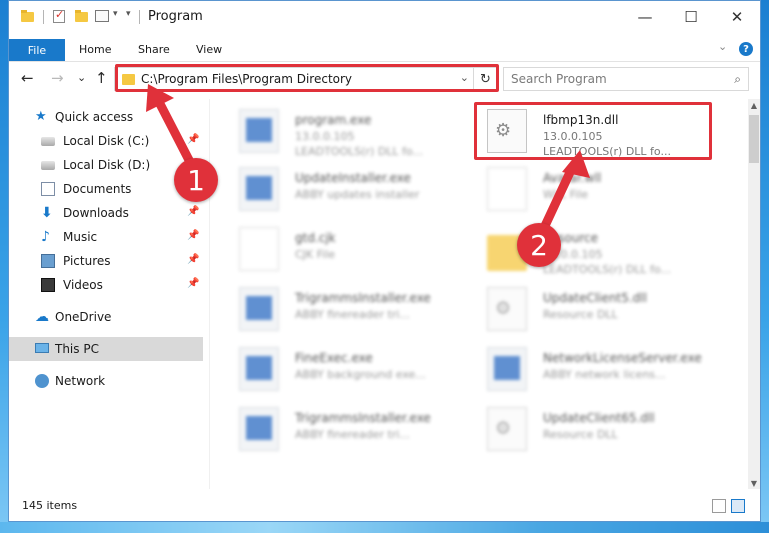 The height and width of the screenshot is (533, 769). What do you see at coordinates (349, 249) in the screenshot?
I see `file-item: gtd.cjk CJK File` at bounding box center [349, 249].